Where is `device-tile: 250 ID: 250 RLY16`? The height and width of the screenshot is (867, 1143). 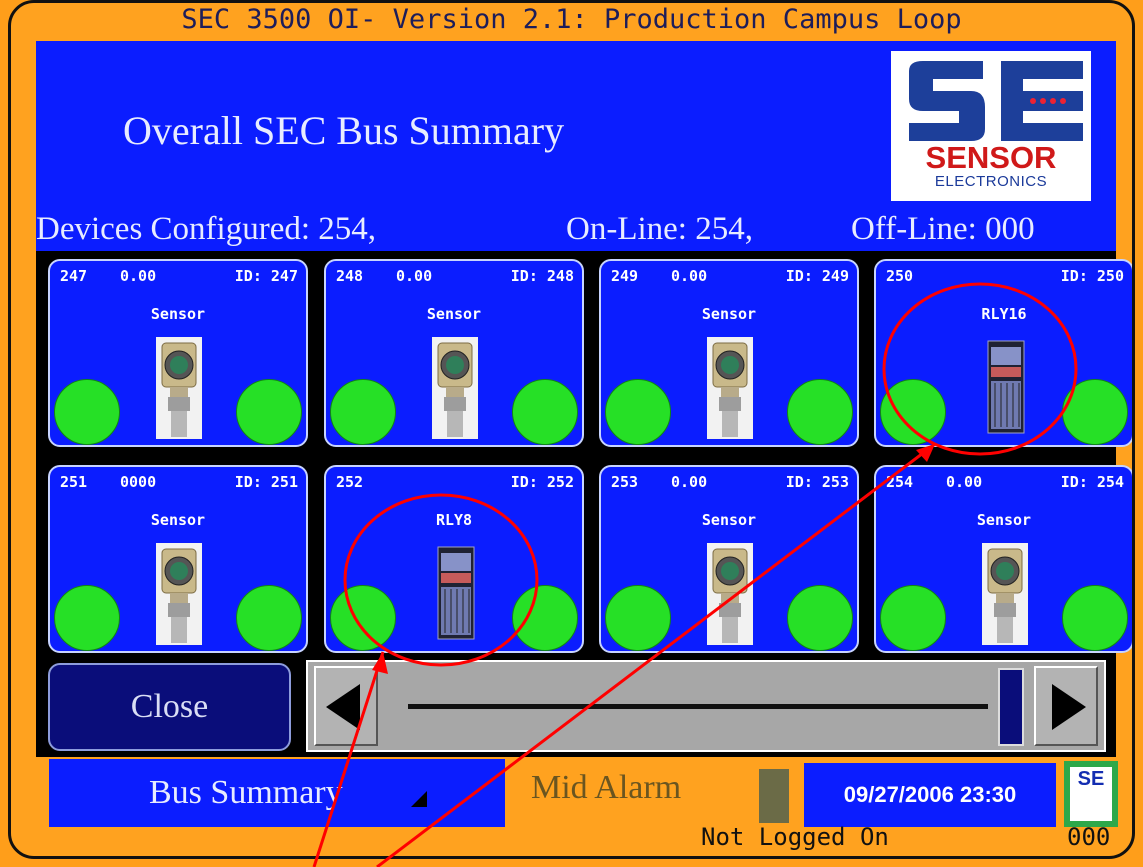 device-tile: 250 ID: 250 RLY16 is located at coordinates (1003, 353).